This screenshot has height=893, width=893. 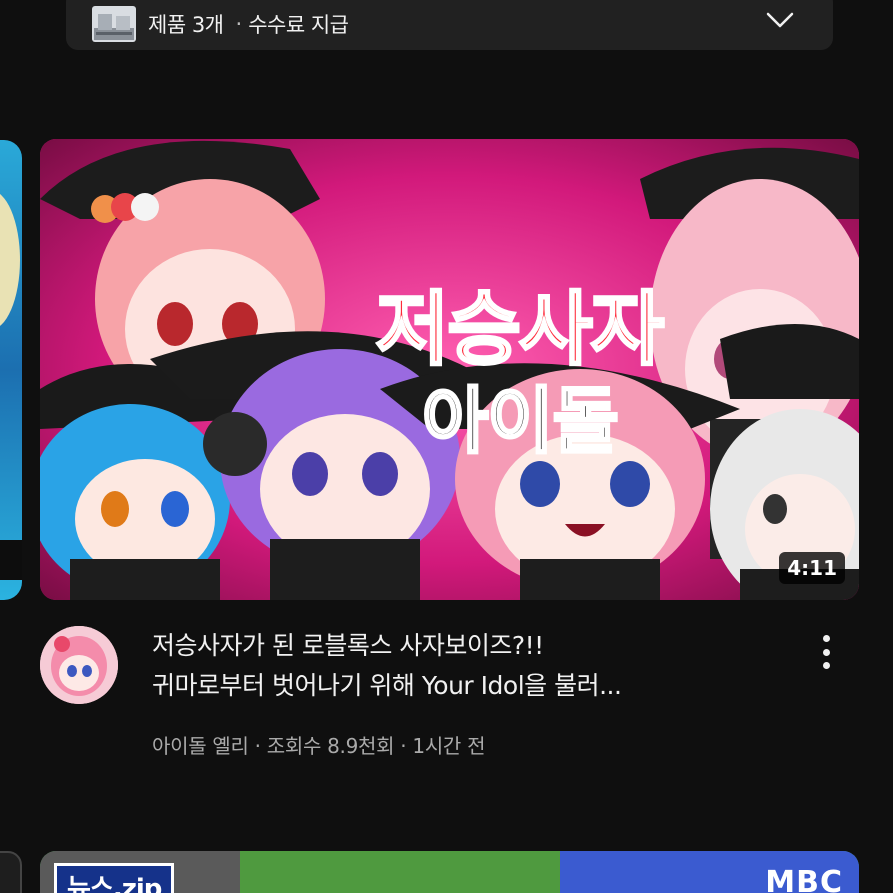 What do you see at coordinates (114, 878) in the screenshot?
I see `news-zip-badge: 뉴스.zip` at bounding box center [114, 878].